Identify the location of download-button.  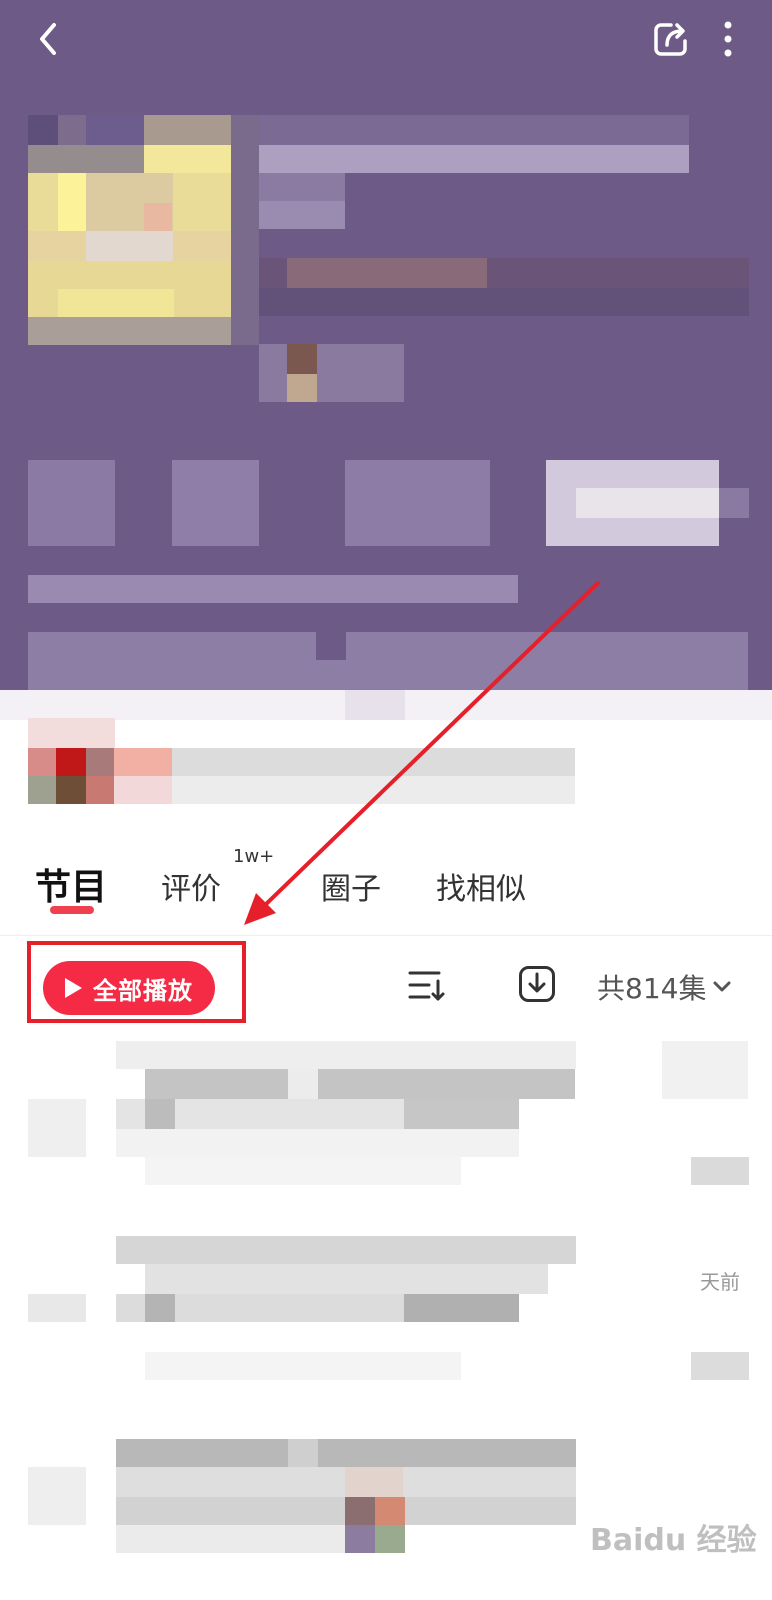
(537, 984).